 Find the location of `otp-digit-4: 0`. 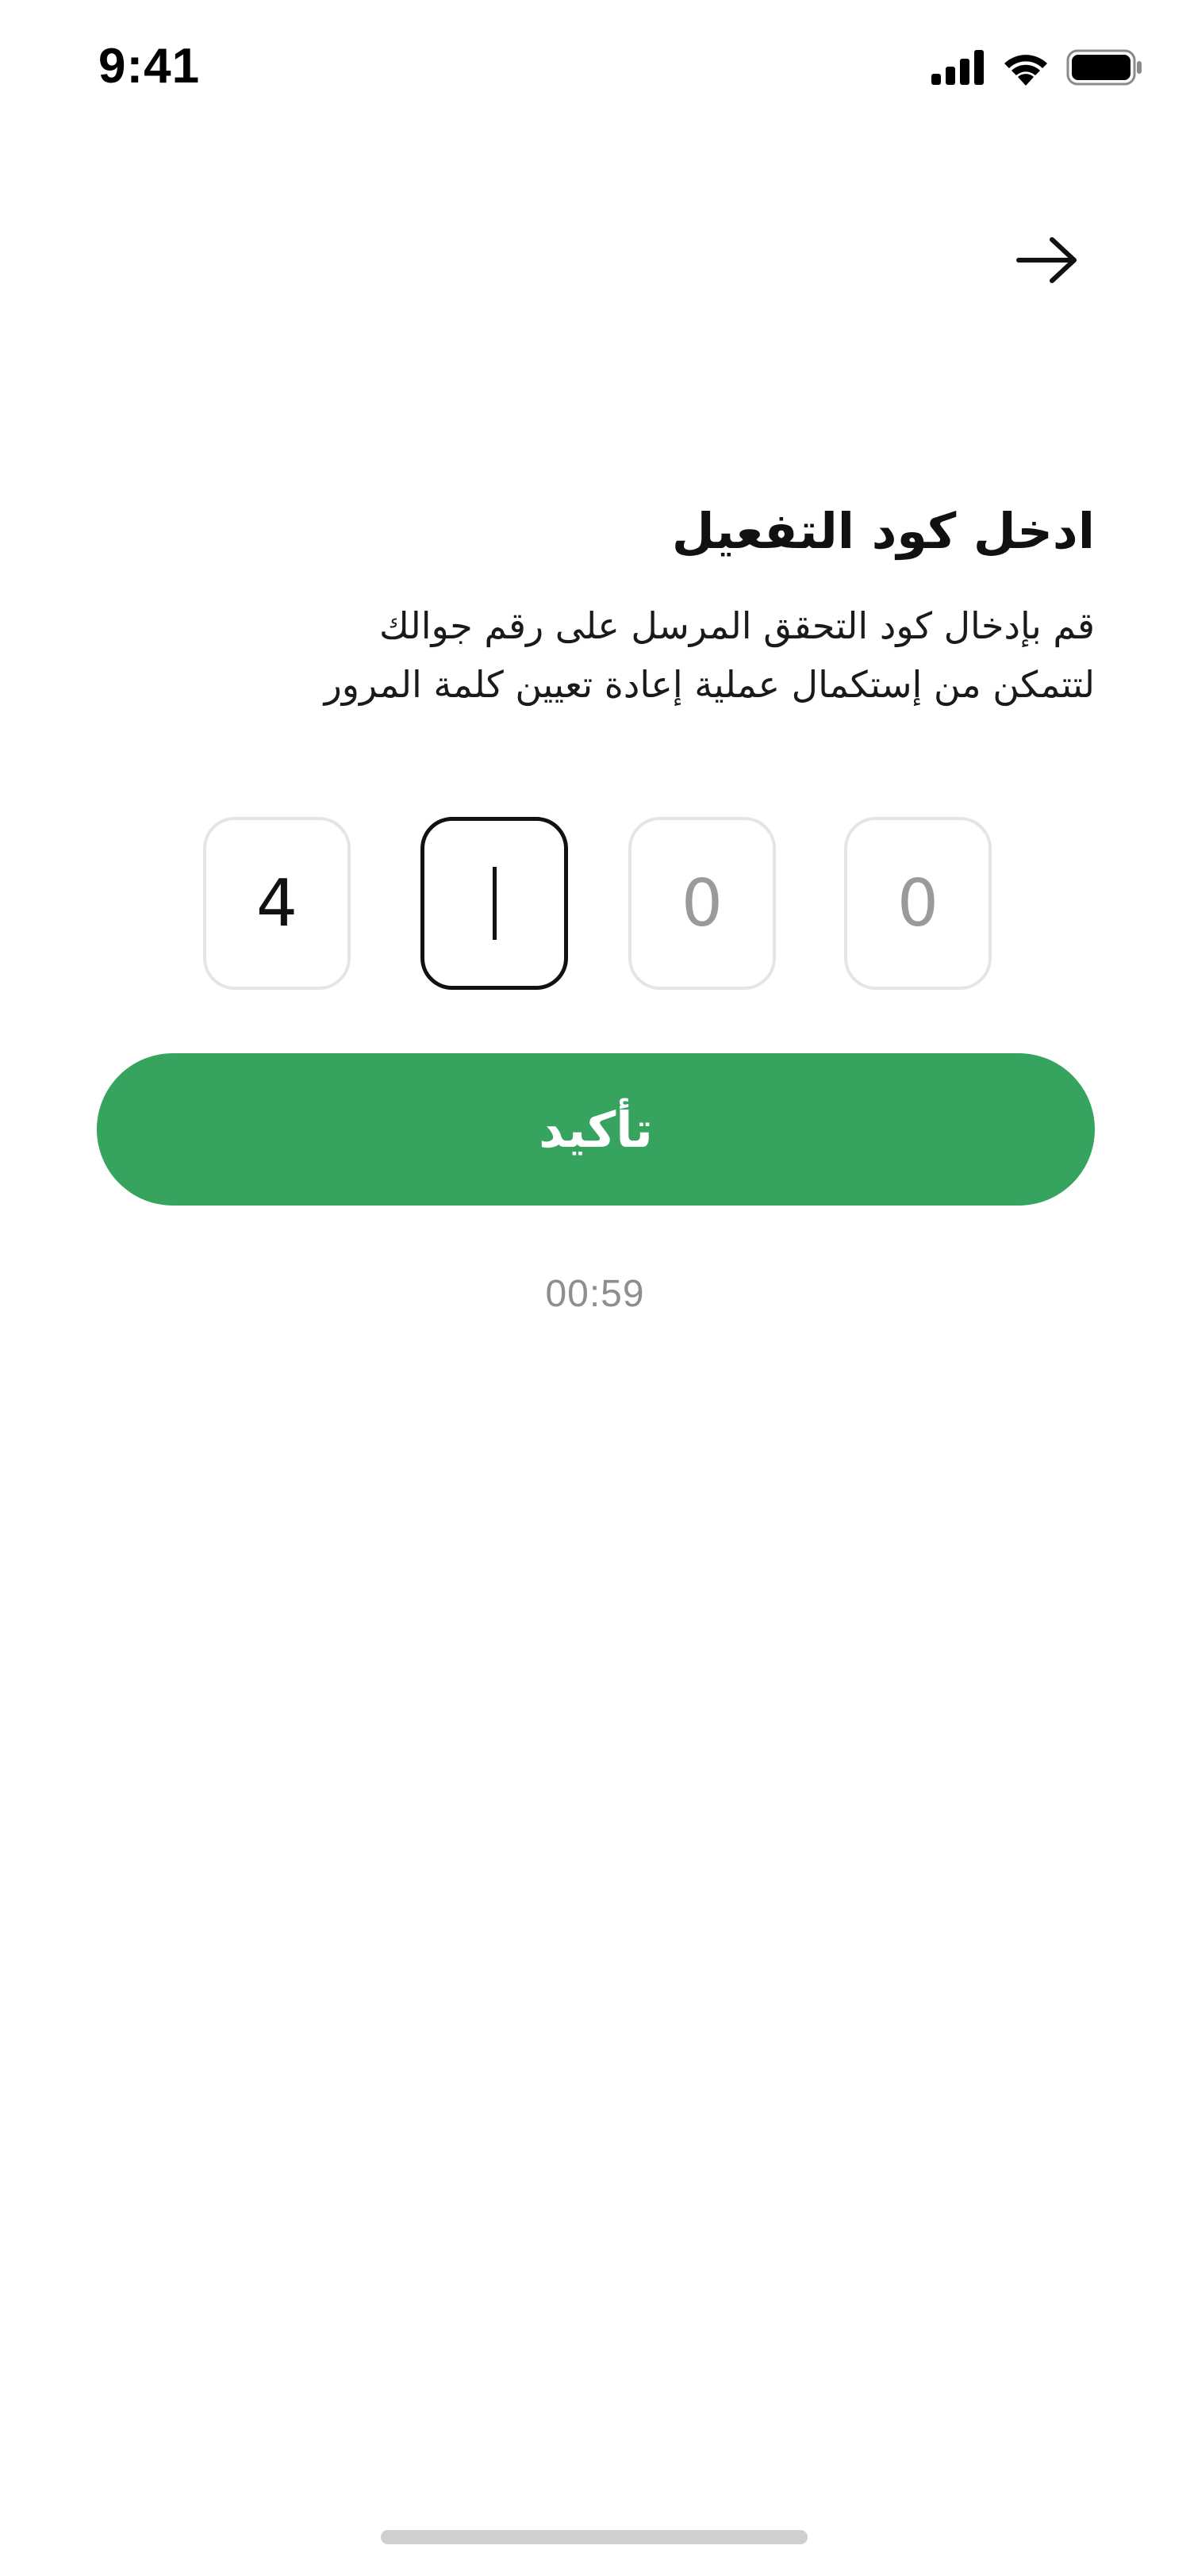

otp-digit-4: 0 is located at coordinates (918, 903).